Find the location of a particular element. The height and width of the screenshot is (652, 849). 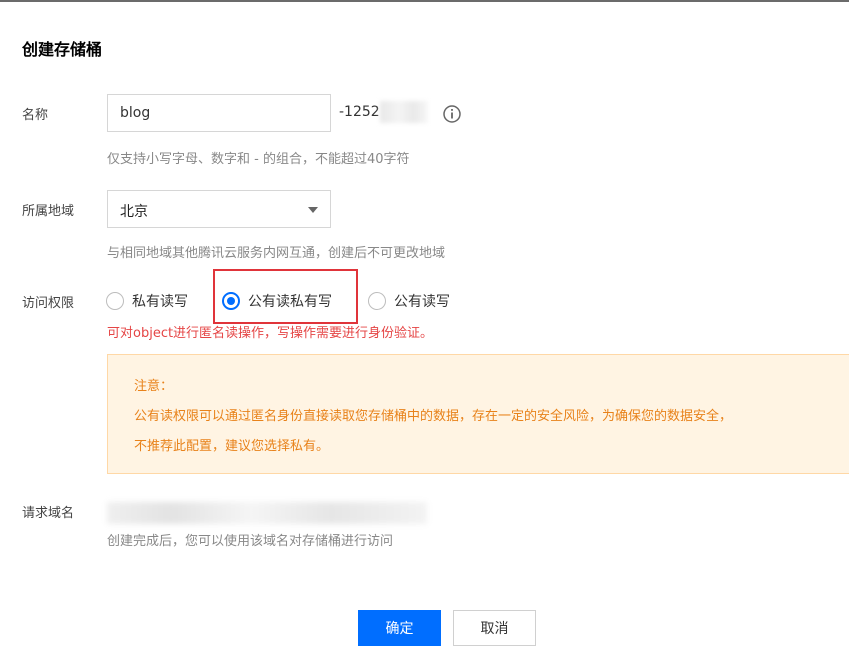

region-hint: 与相同地域其他腾讯云服务内网互通，创建后不可更改地域 is located at coordinates (276, 253).